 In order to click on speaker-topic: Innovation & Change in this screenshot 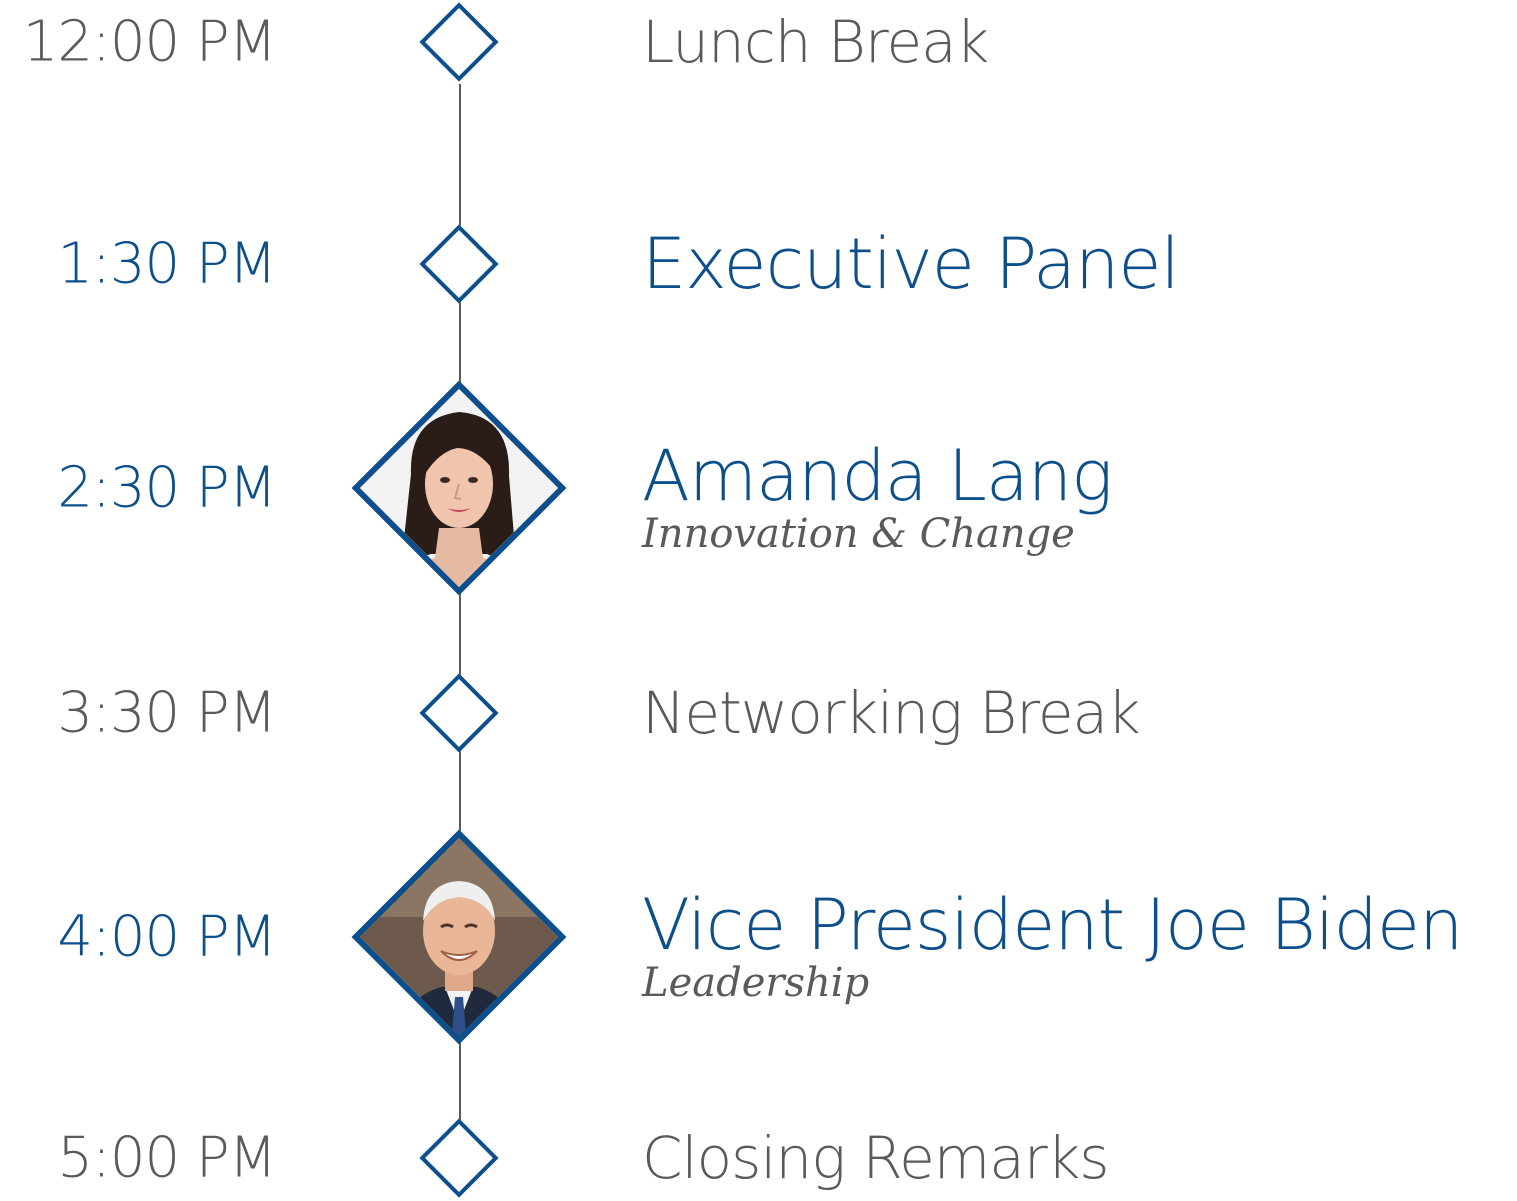, I will do `click(858, 534)`.